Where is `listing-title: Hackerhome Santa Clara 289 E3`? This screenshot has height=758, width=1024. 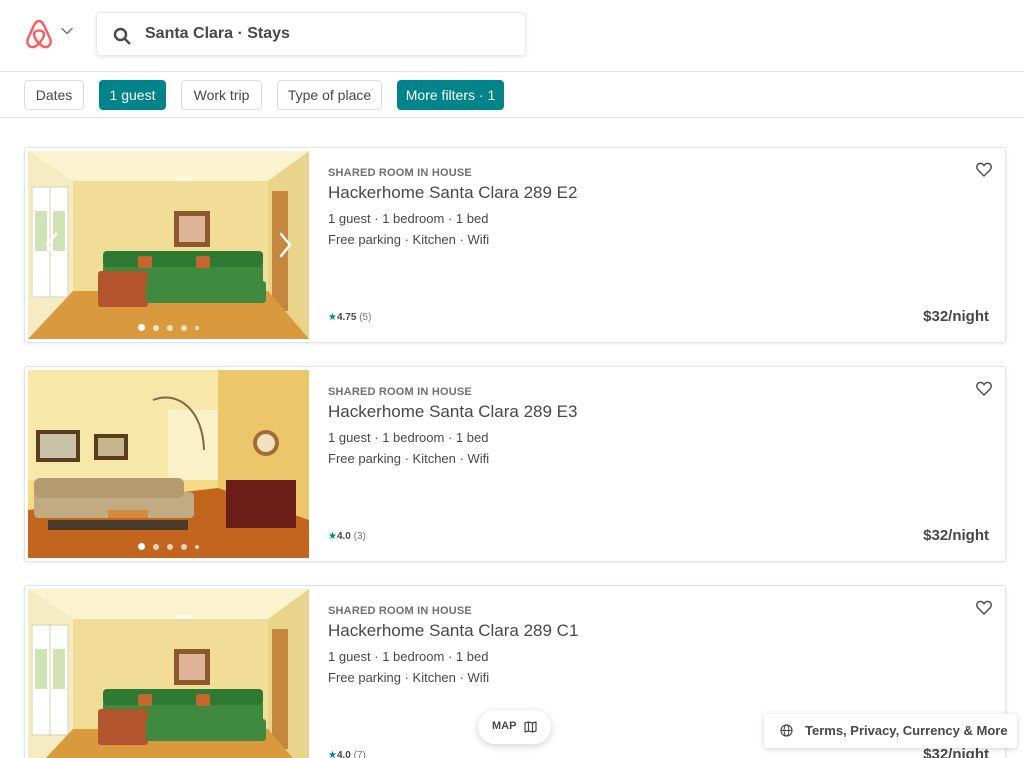 listing-title: Hackerhome Santa Clara 289 E3 is located at coordinates (452, 412).